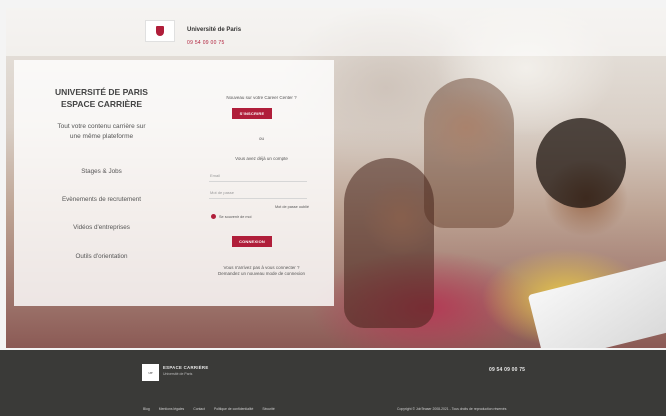 The height and width of the screenshot is (416, 666). Describe the element at coordinates (261, 158) in the screenshot. I see `existing-account-text: Vous avez déjà un compte` at that location.